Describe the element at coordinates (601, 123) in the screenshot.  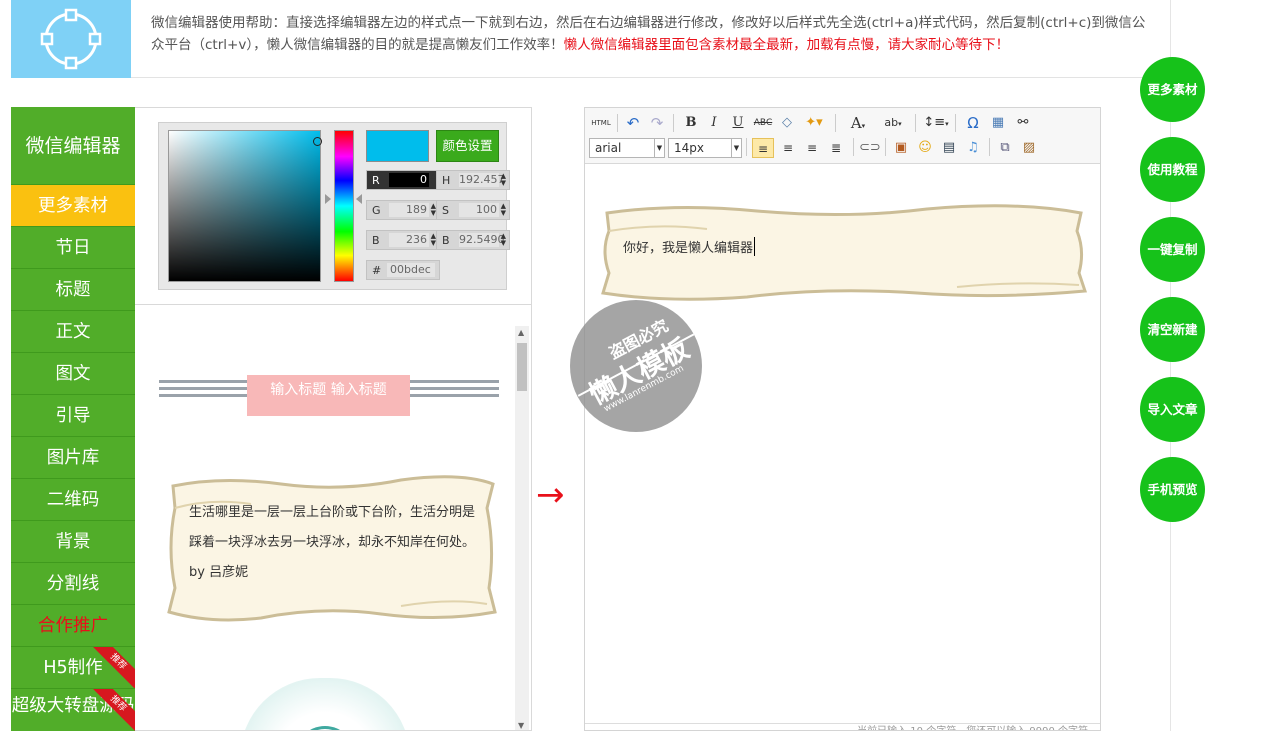
I see `html-source-button: HTML` at that location.